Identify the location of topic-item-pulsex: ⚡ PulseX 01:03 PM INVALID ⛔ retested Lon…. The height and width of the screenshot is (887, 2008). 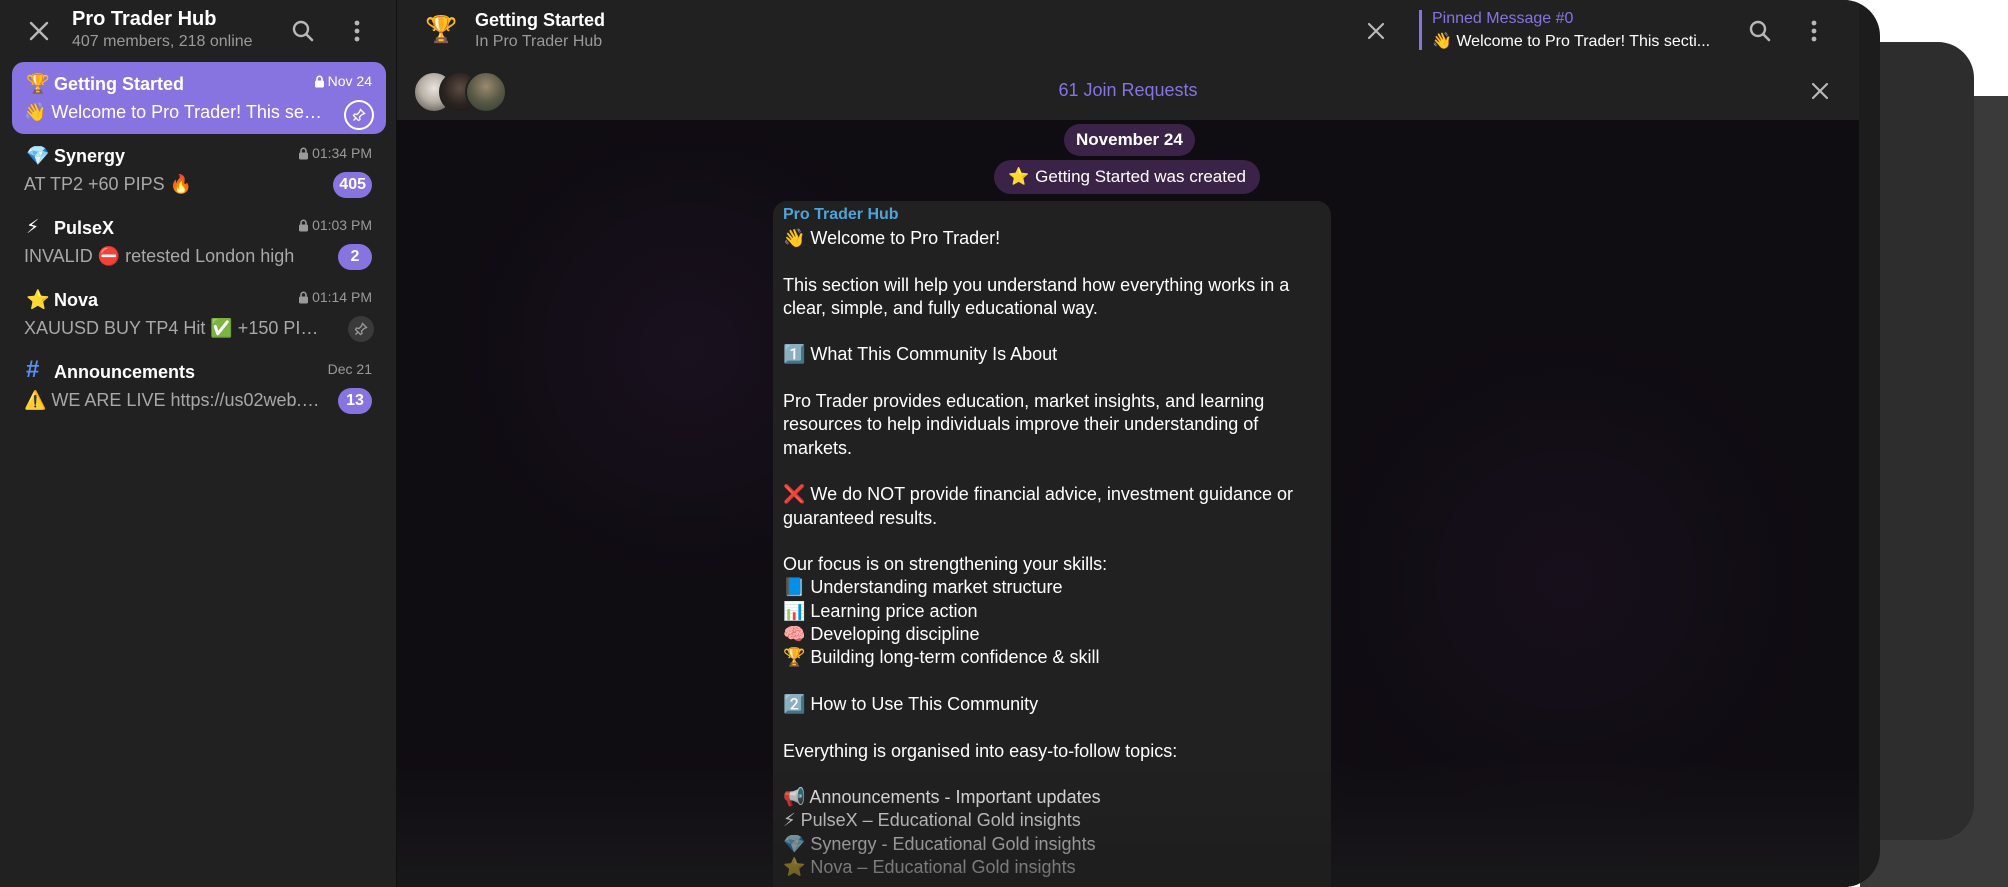
(199, 242).